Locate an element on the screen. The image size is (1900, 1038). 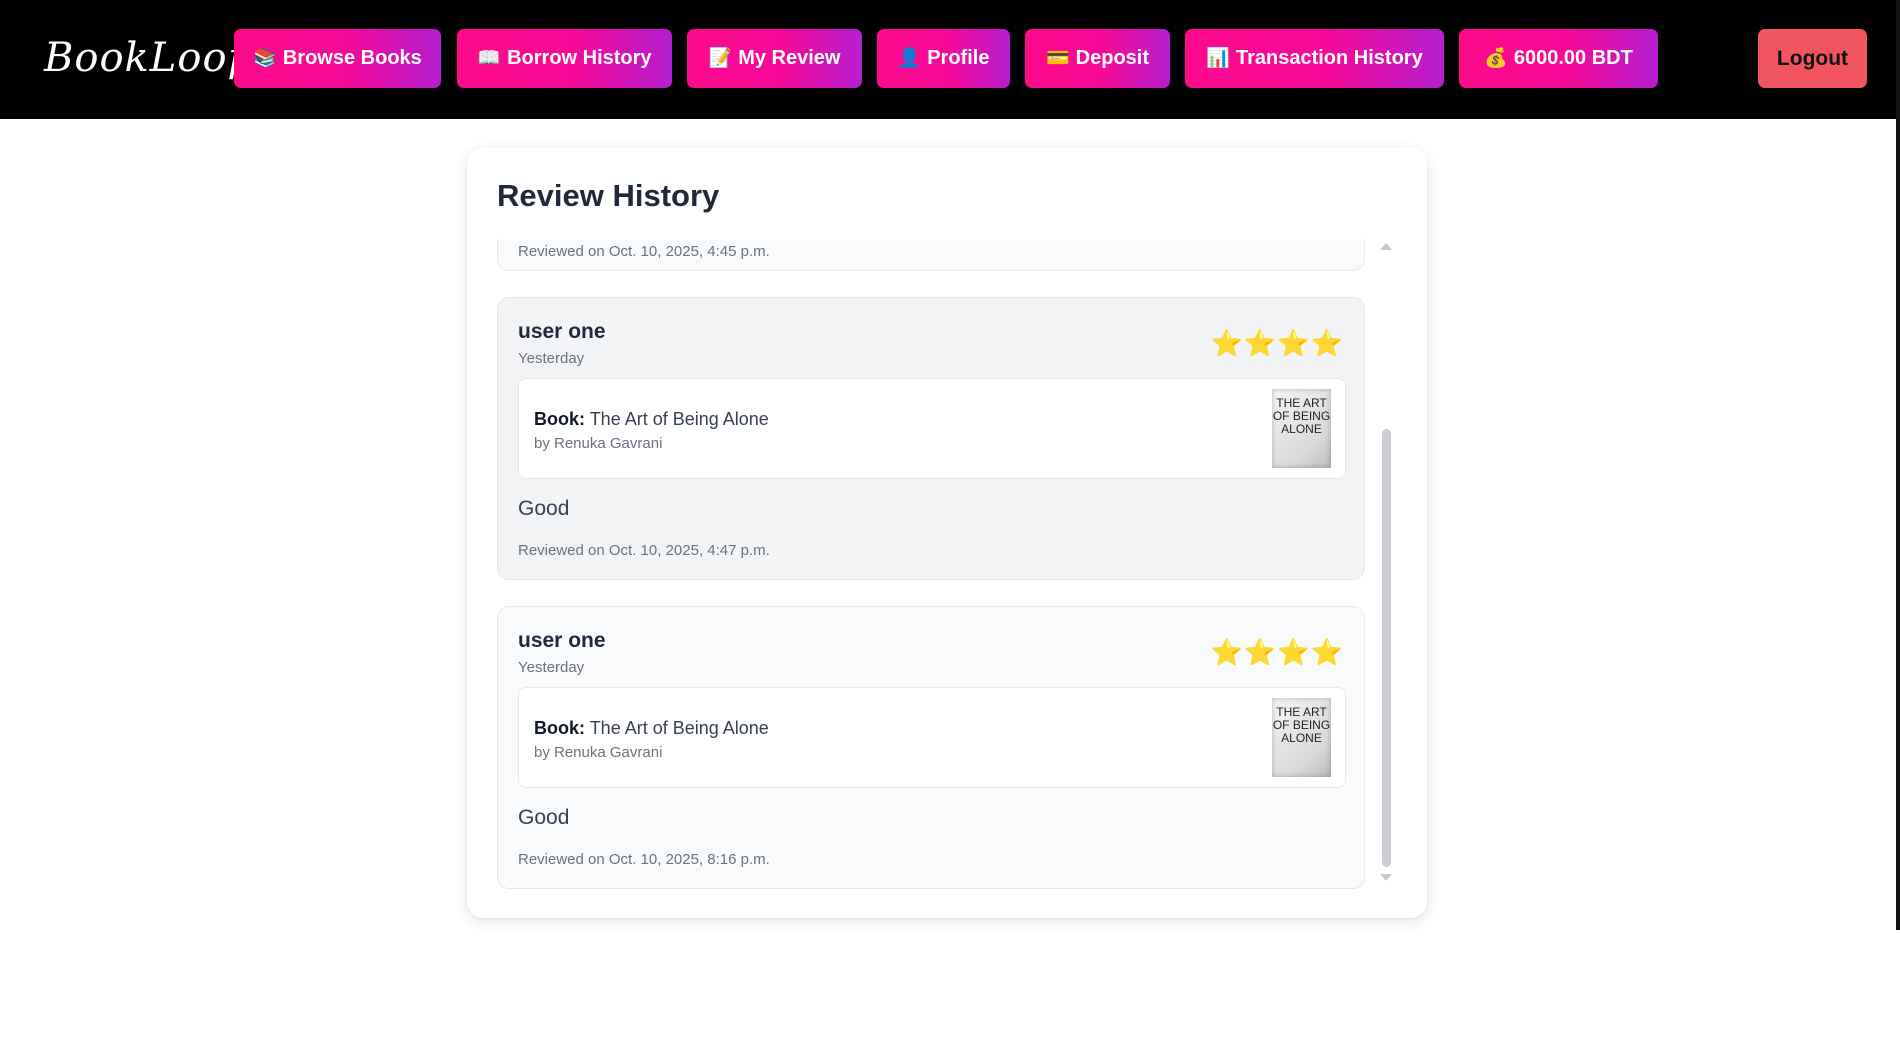
memo-icon: 📝 is located at coordinates (720, 58).